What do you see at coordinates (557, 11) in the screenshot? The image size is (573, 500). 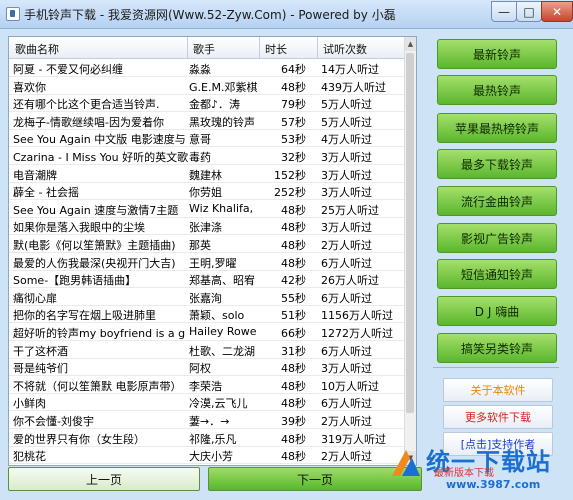 I see `close-button: ✕` at bounding box center [557, 11].